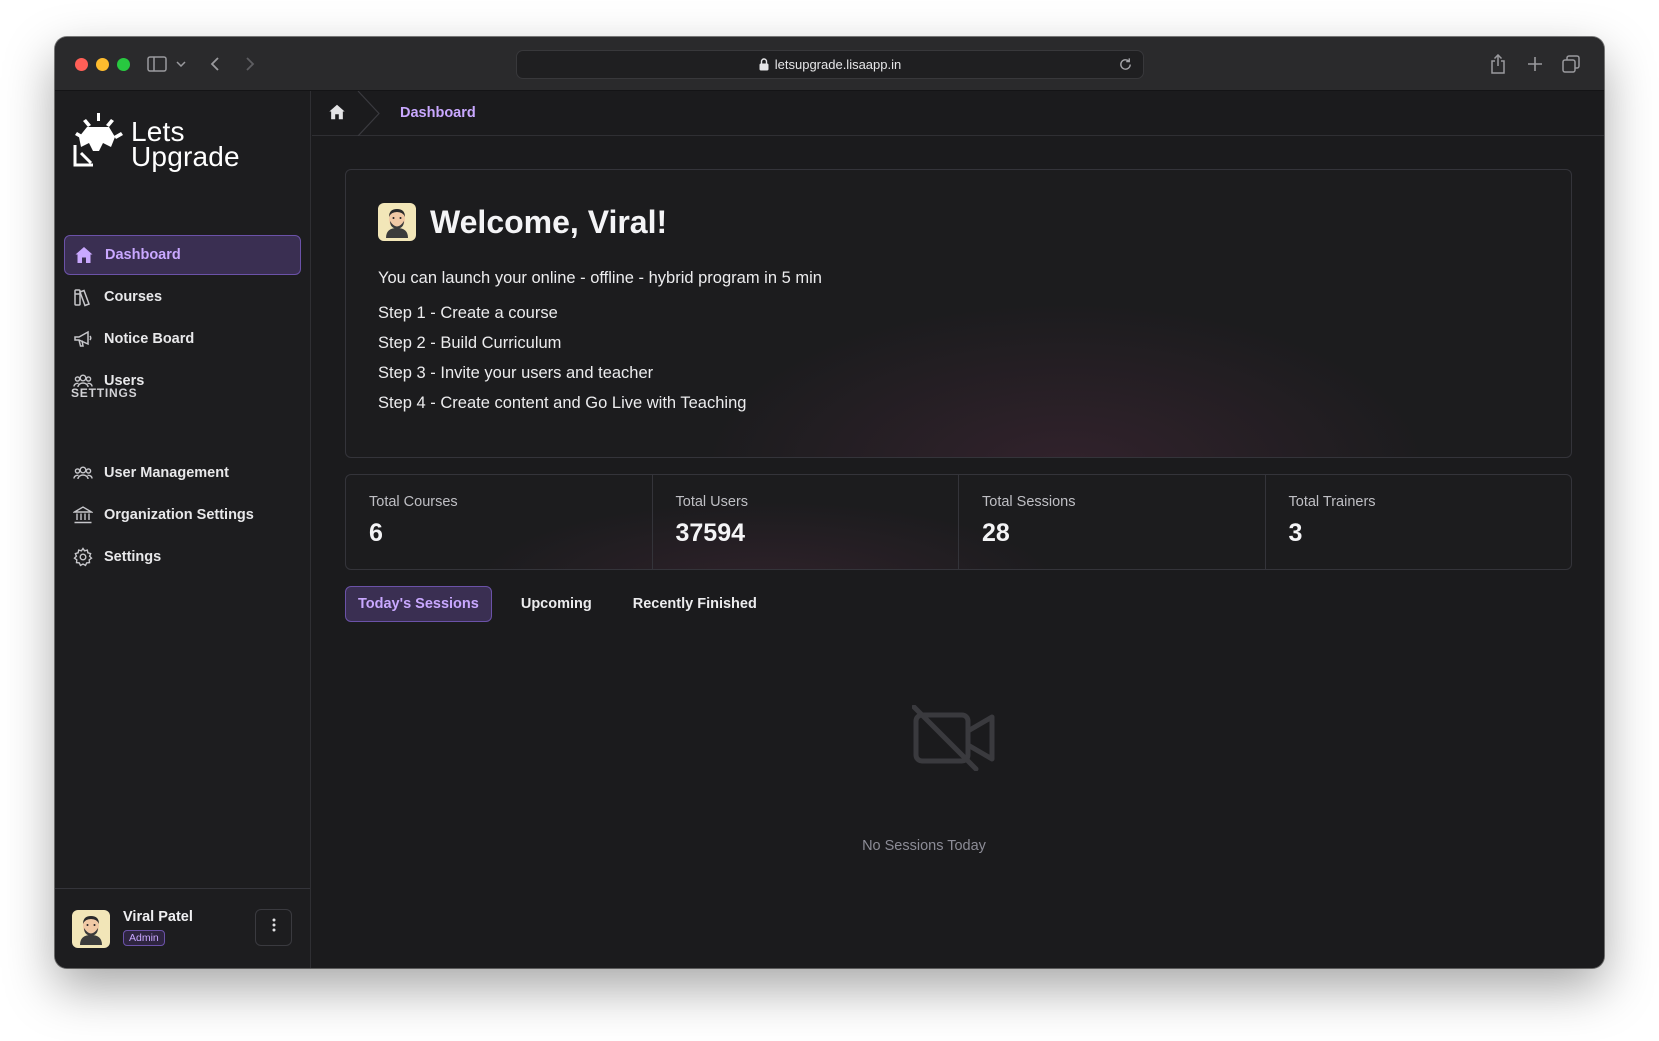 This screenshot has width=1659, height=1041. Describe the element at coordinates (556, 604) in the screenshot. I see `tab-upcoming: Upcoming` at that location.